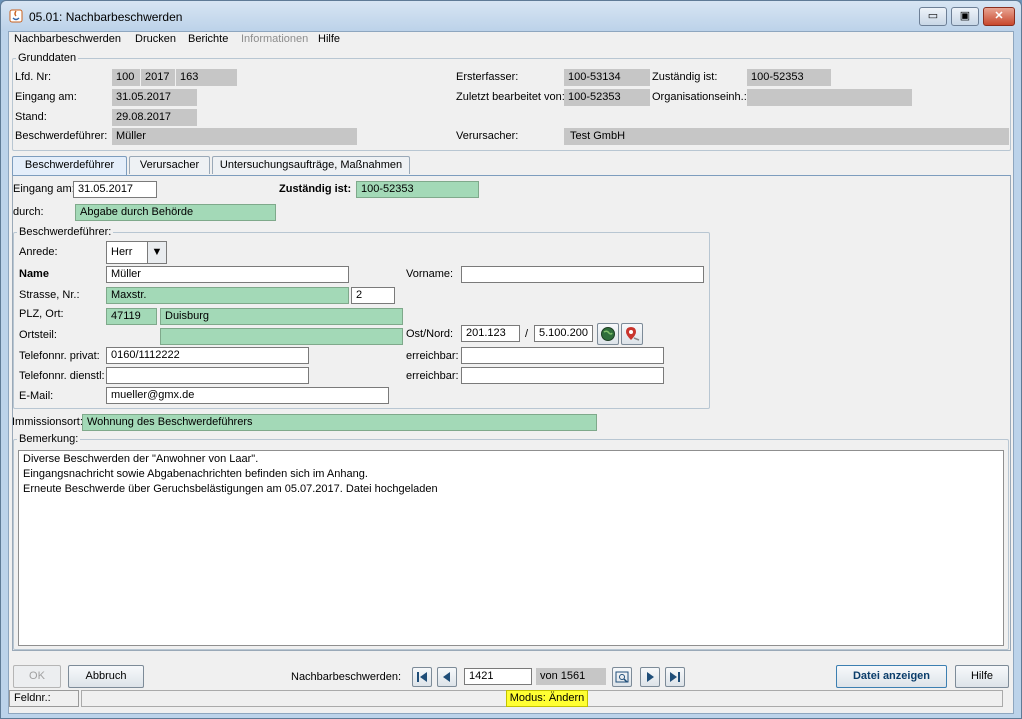 The width and height of the screenshot is (1022, 719). What do you see at coordinates (206, 77) in the screenshot?
I see `lfd-nr-number: 163` at bounding box center [206, 77].